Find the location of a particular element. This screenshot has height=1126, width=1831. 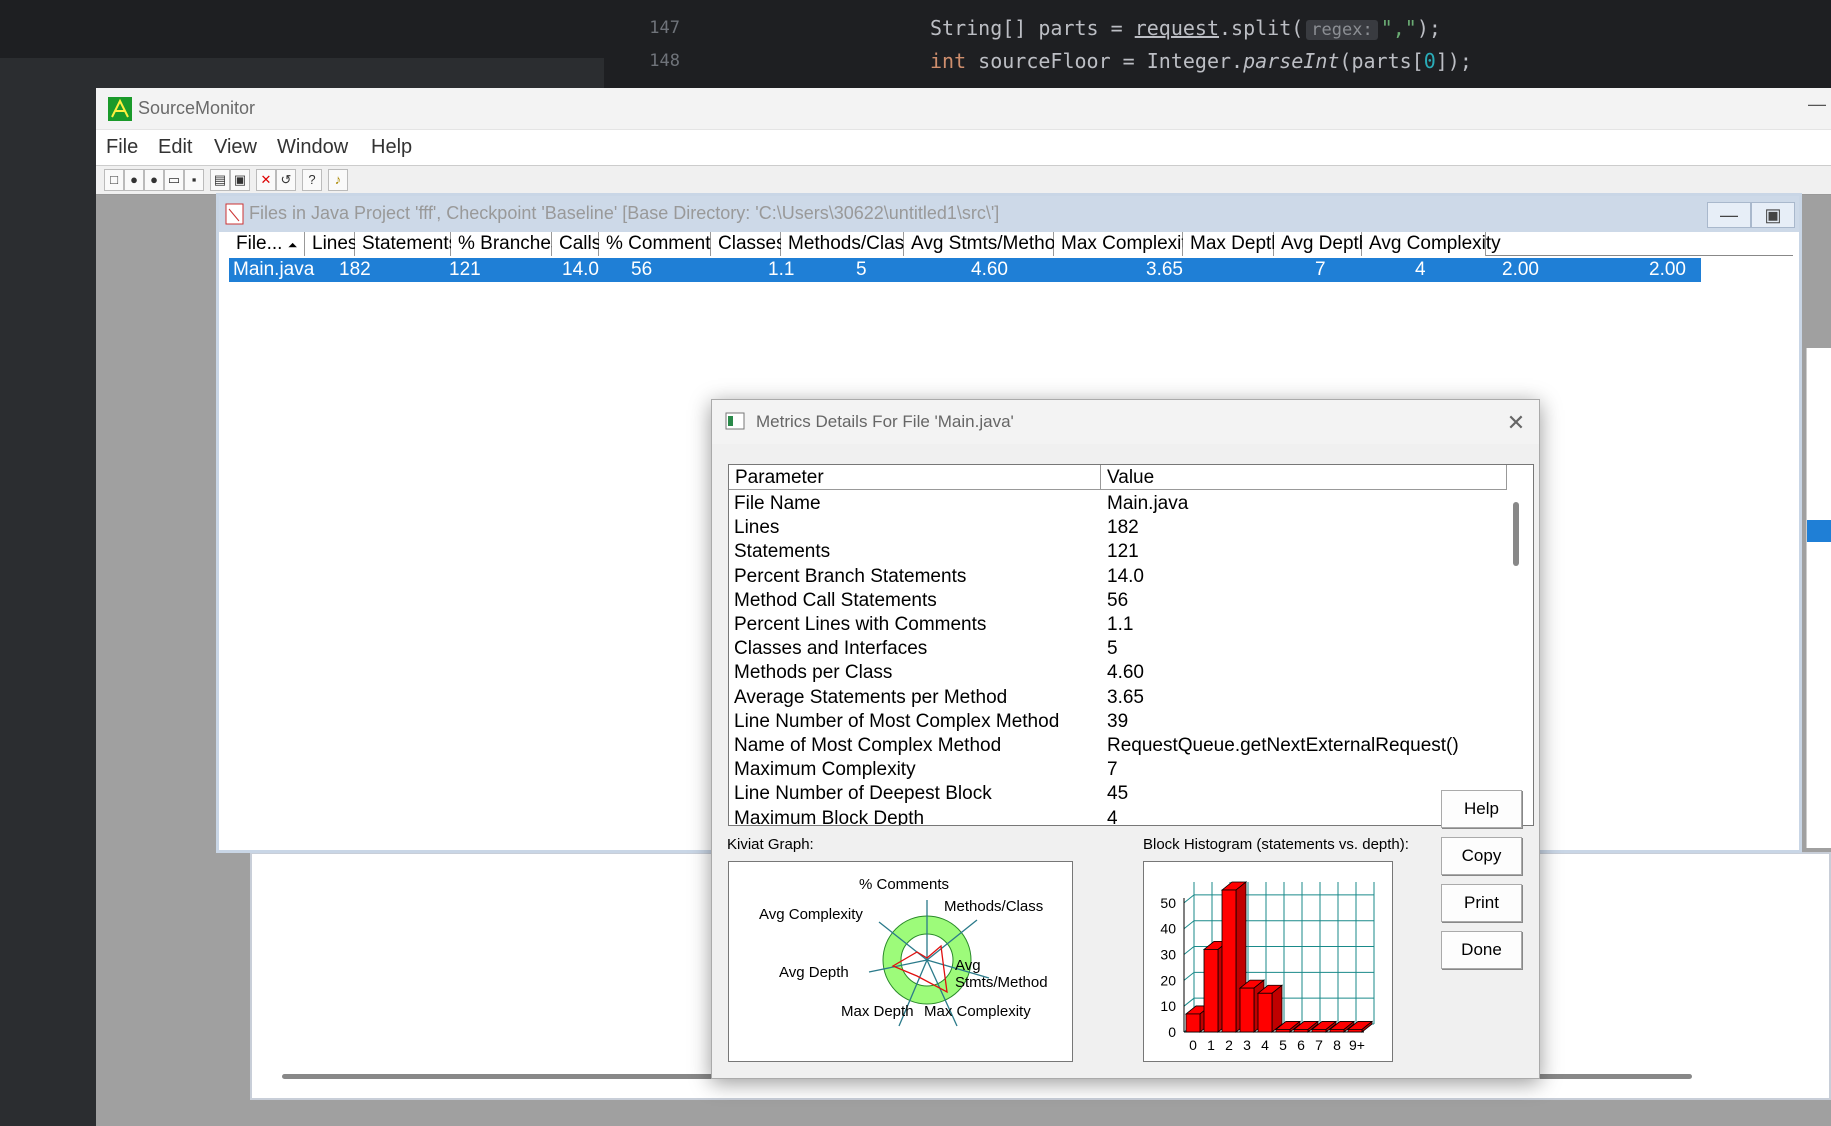

refresh-icon: ↺ is located at coordinates (286, 180).